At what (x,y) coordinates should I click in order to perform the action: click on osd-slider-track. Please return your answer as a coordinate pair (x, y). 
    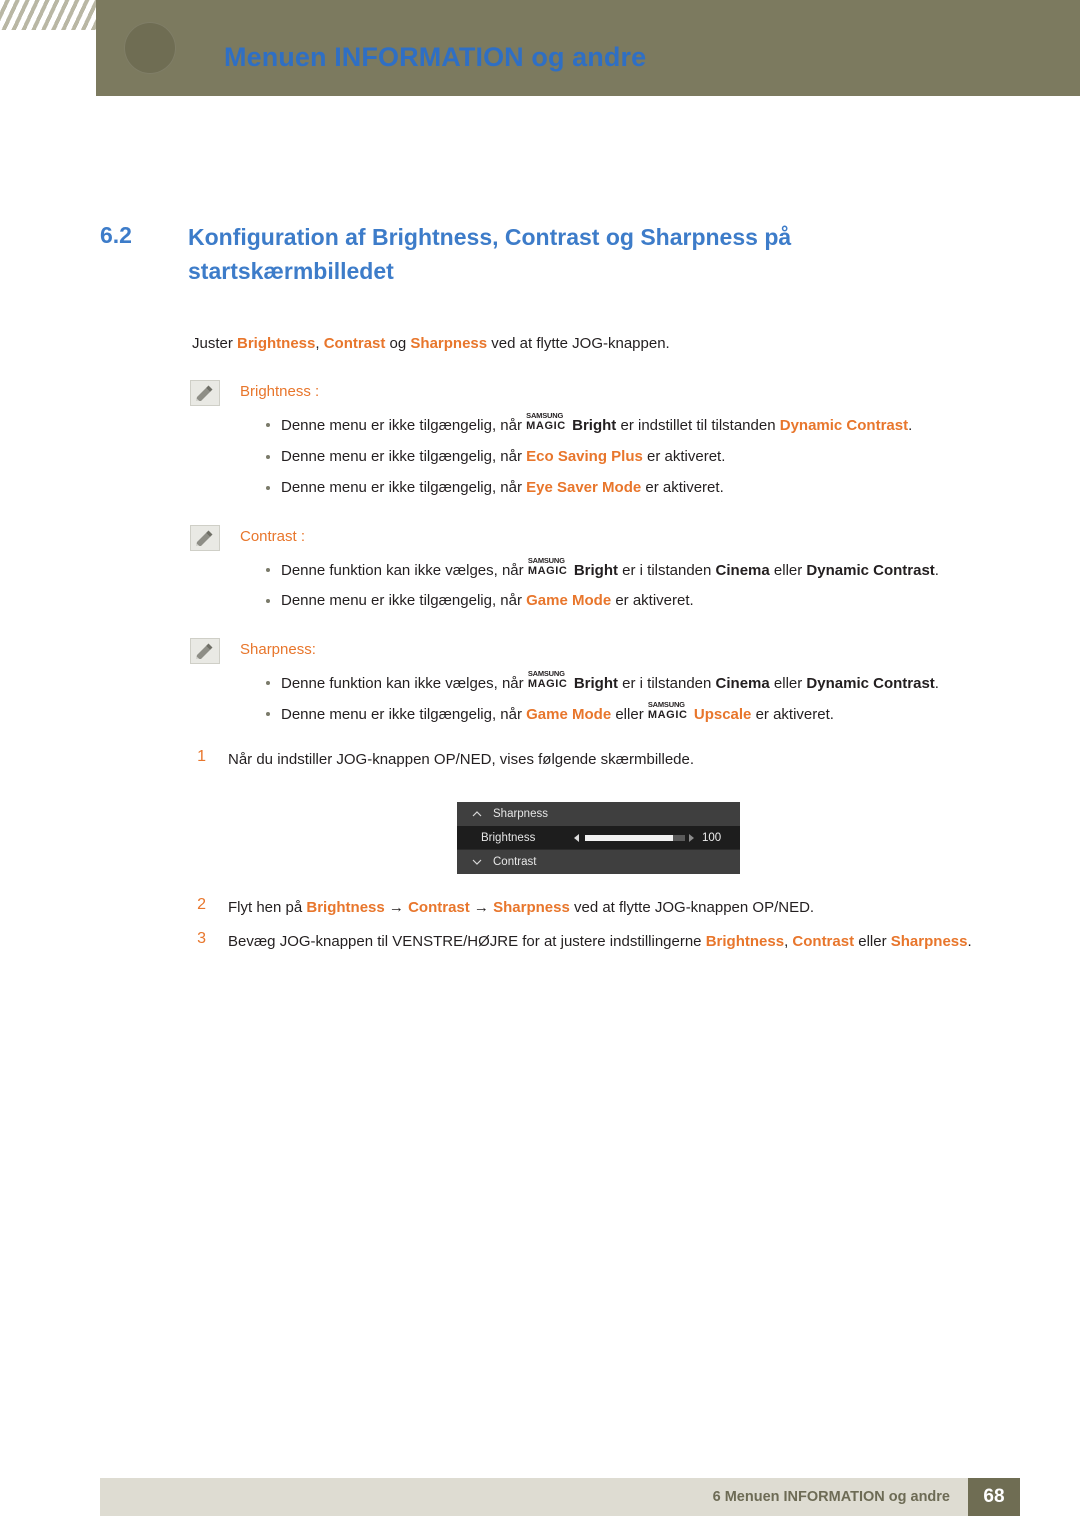
    Looking at the image, I should click on (635, 838).